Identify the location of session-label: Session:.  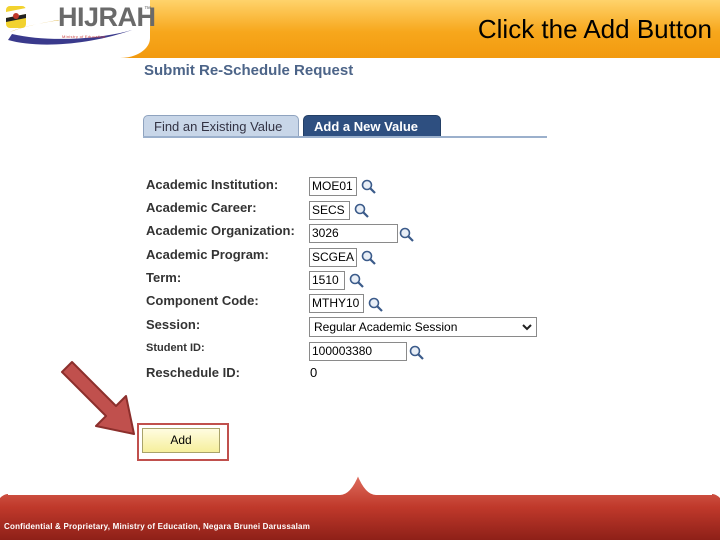
(173, 324).